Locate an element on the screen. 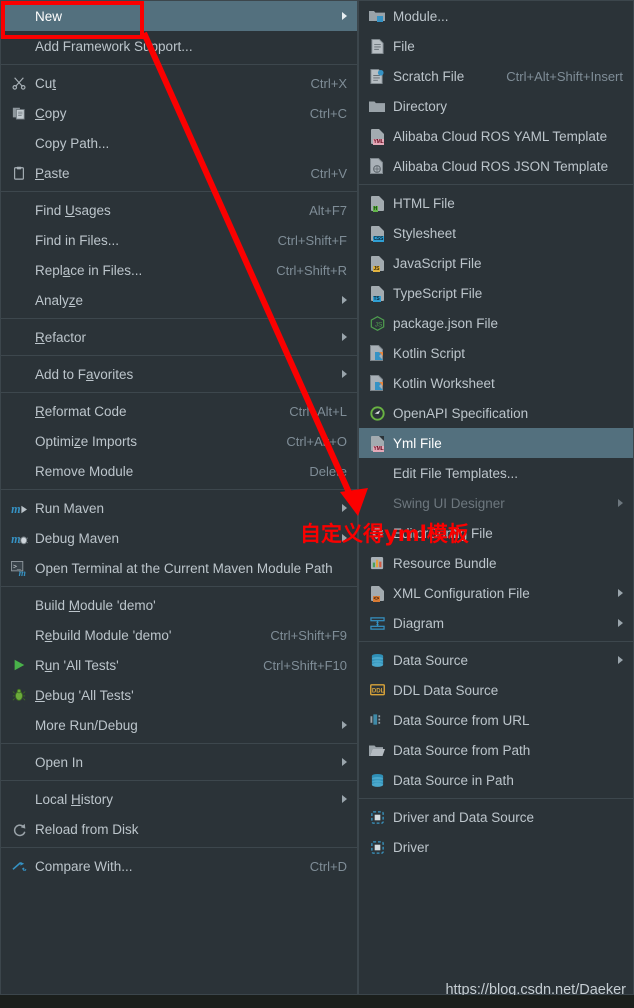 The image size is (634, 1008). menu-item-reformat-code: Reformat Code Ctrl+Alt+L is located at coordinates (179, 411).